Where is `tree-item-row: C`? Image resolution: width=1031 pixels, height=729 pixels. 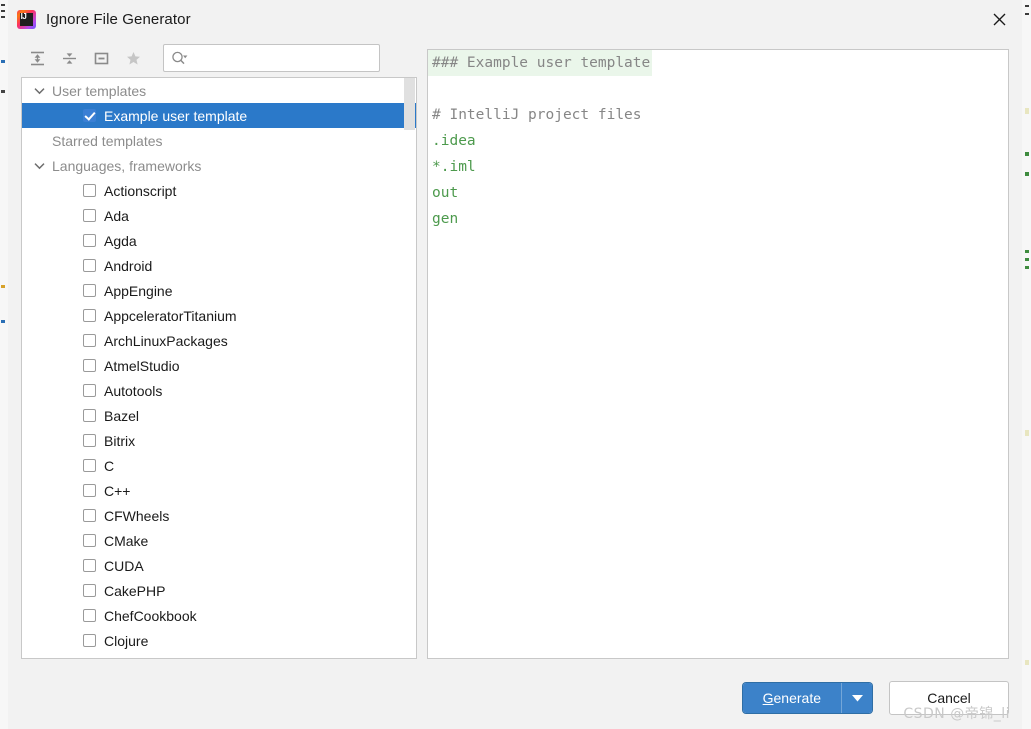
tree-item-row: C is located at coordinates (219, 465).